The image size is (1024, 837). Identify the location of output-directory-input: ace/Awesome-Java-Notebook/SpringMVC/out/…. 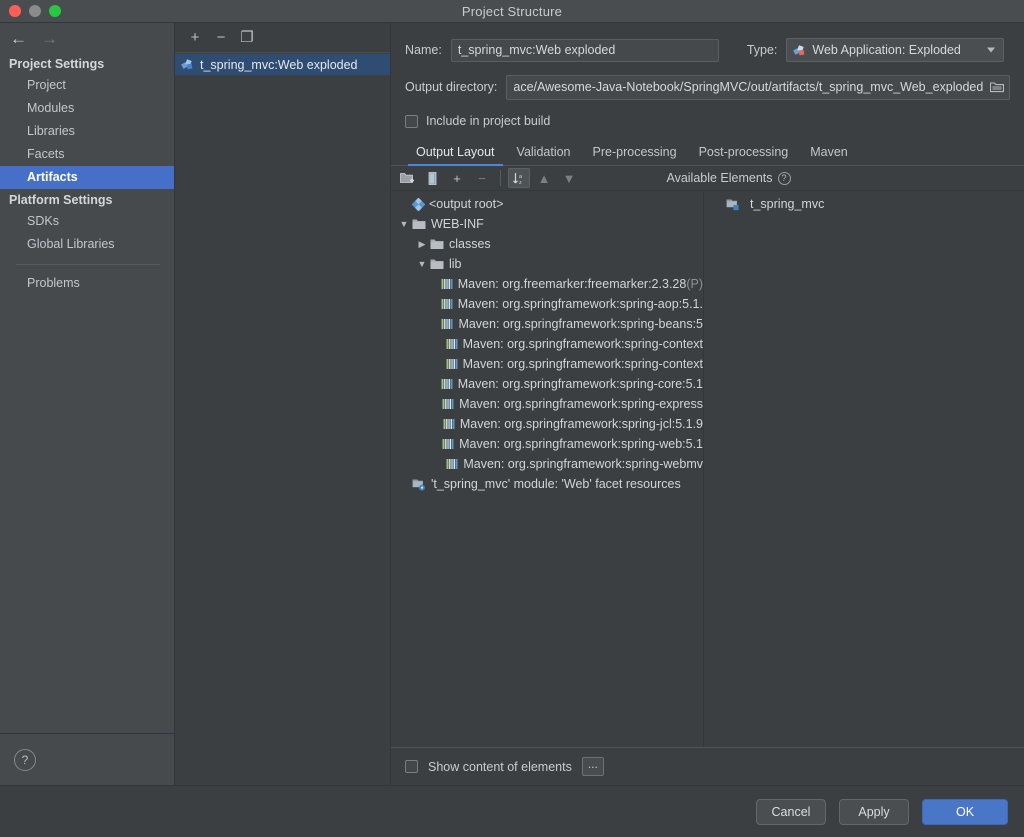
(758, 87).